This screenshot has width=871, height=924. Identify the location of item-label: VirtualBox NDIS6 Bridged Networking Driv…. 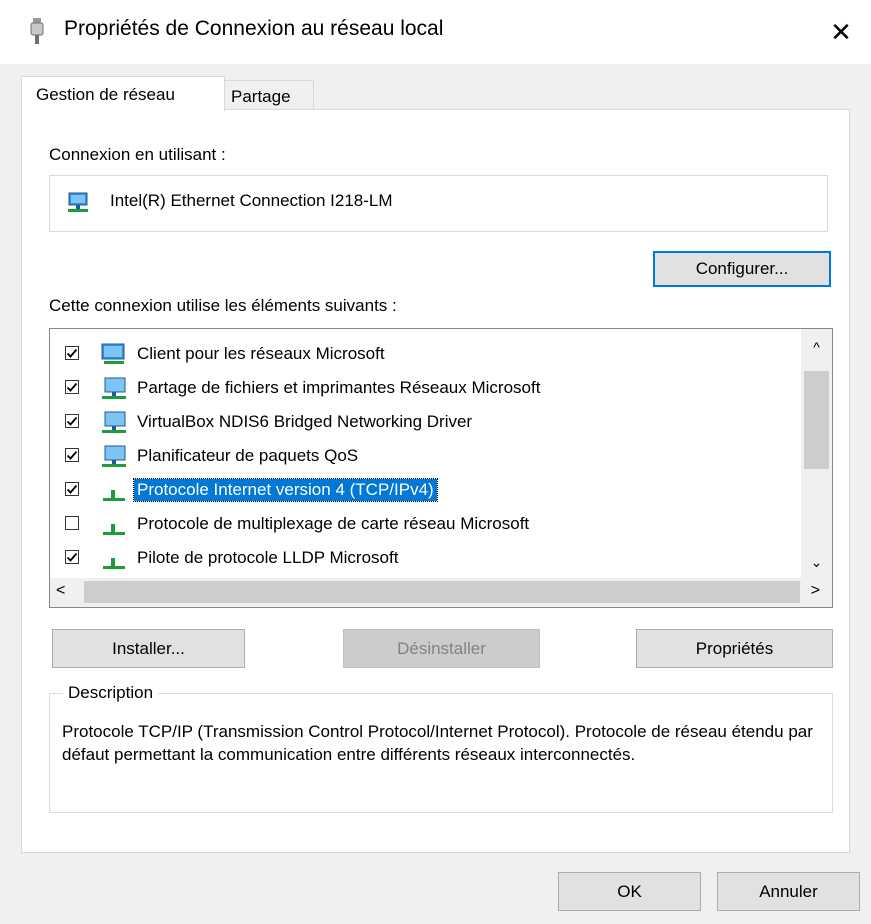
(305, 421).